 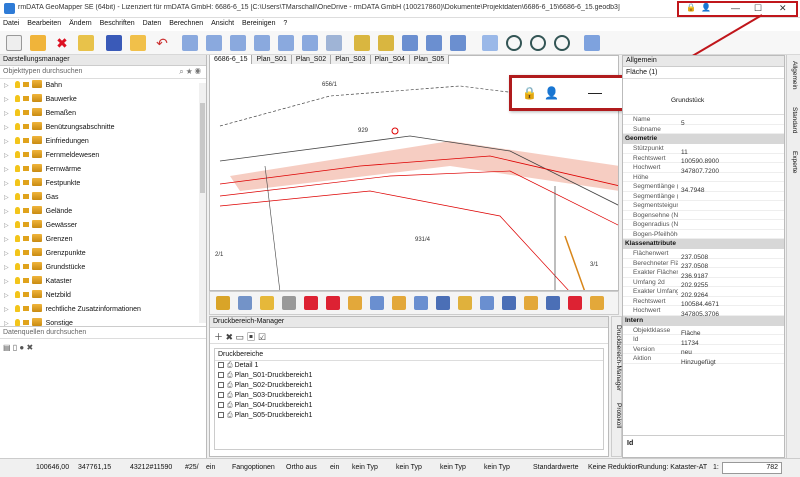 What do you see at coordinates (551, 93) in the screenshot?
I see `user-icon: 👤` at bounding box center [551, 93].